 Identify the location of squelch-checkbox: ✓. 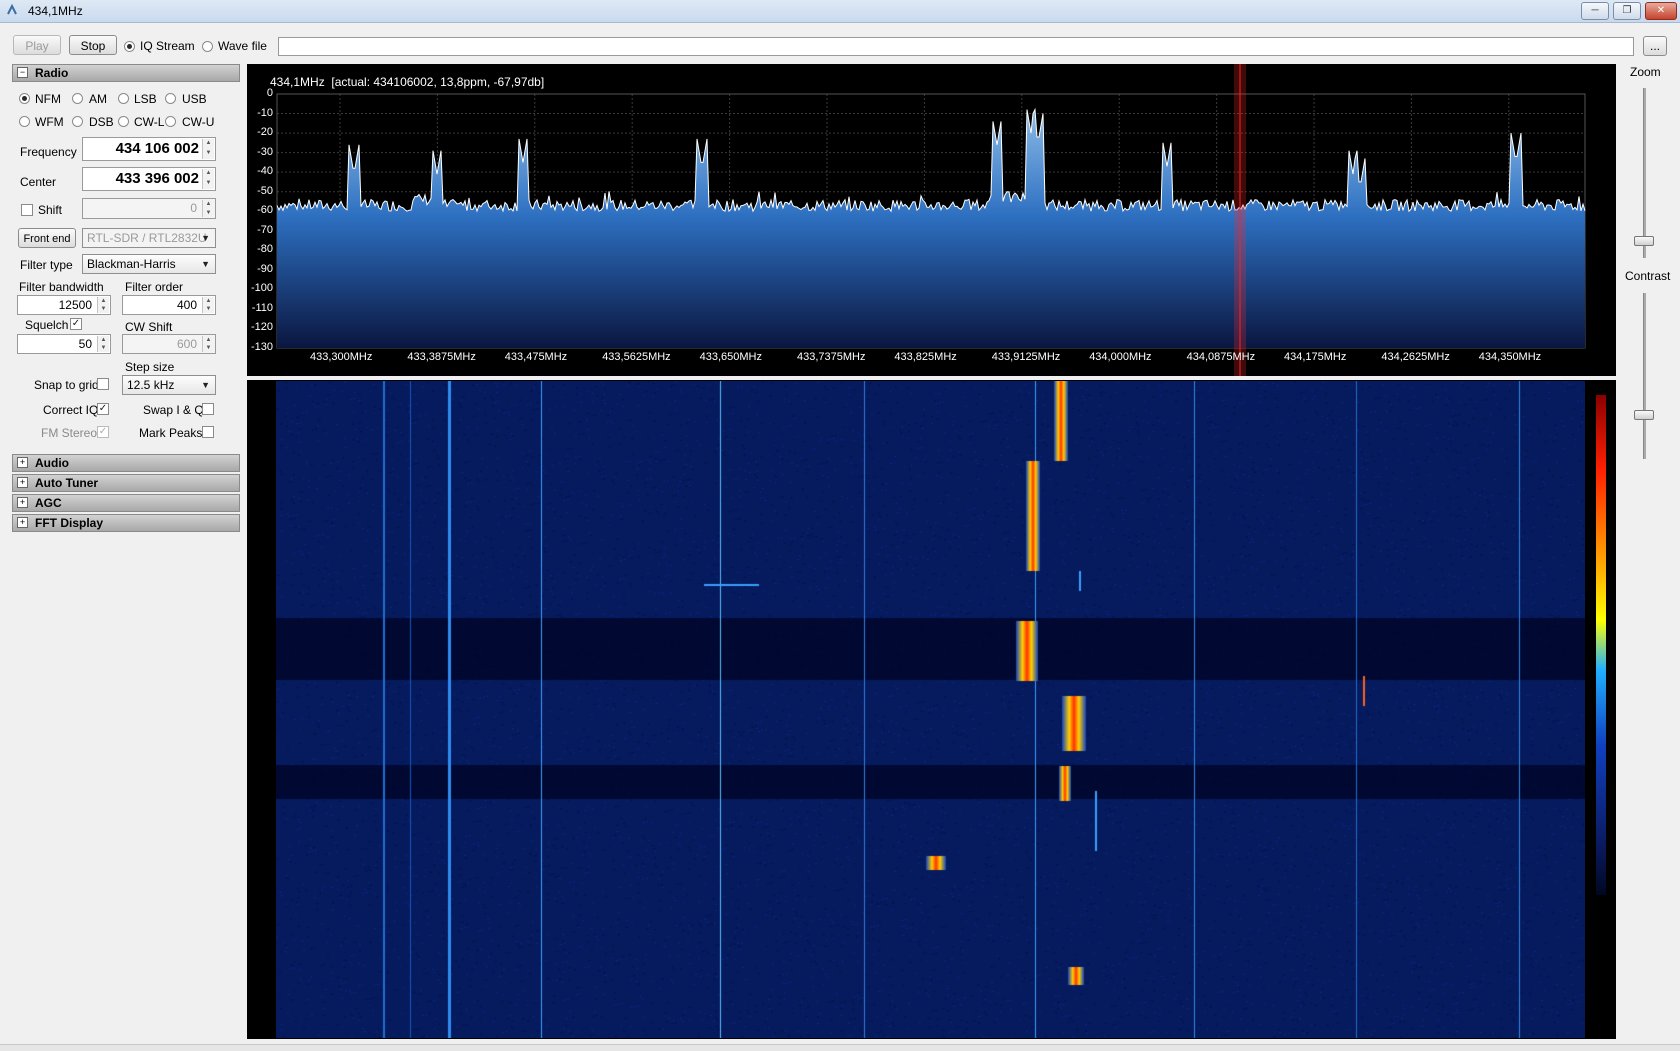
(76, 324).